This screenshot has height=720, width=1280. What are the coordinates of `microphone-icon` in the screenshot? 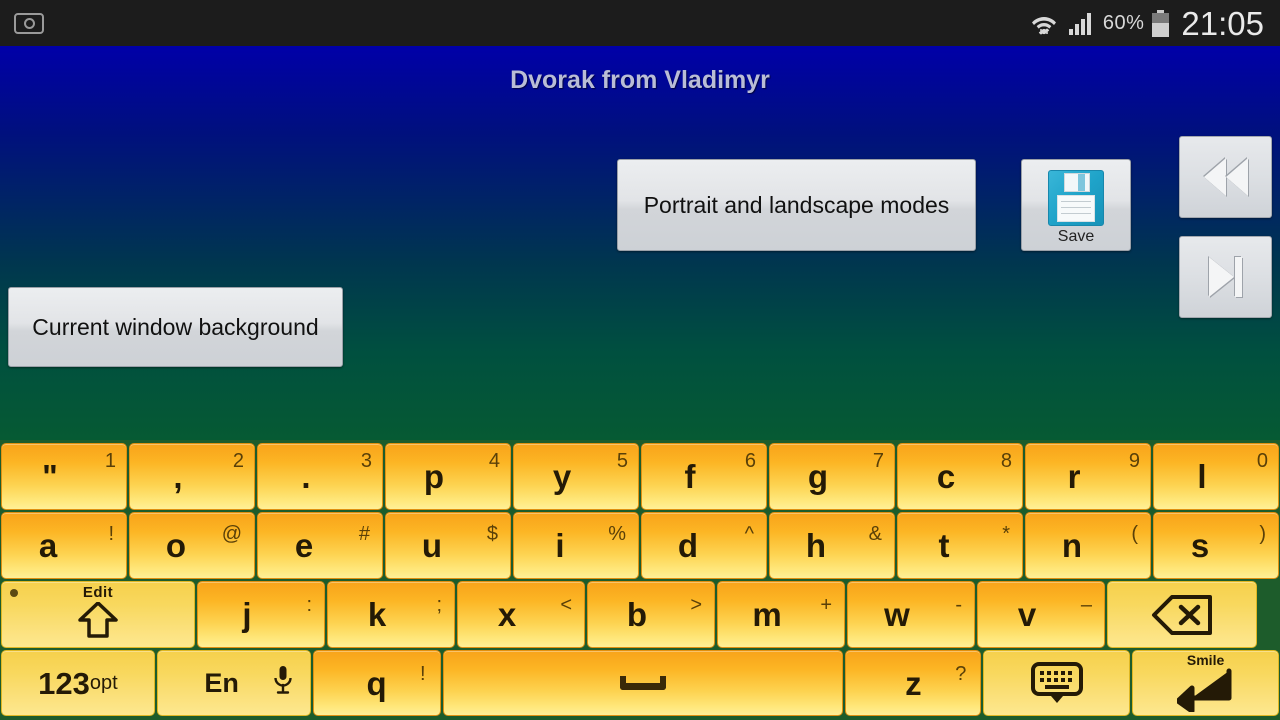 It's located at (283, 682).